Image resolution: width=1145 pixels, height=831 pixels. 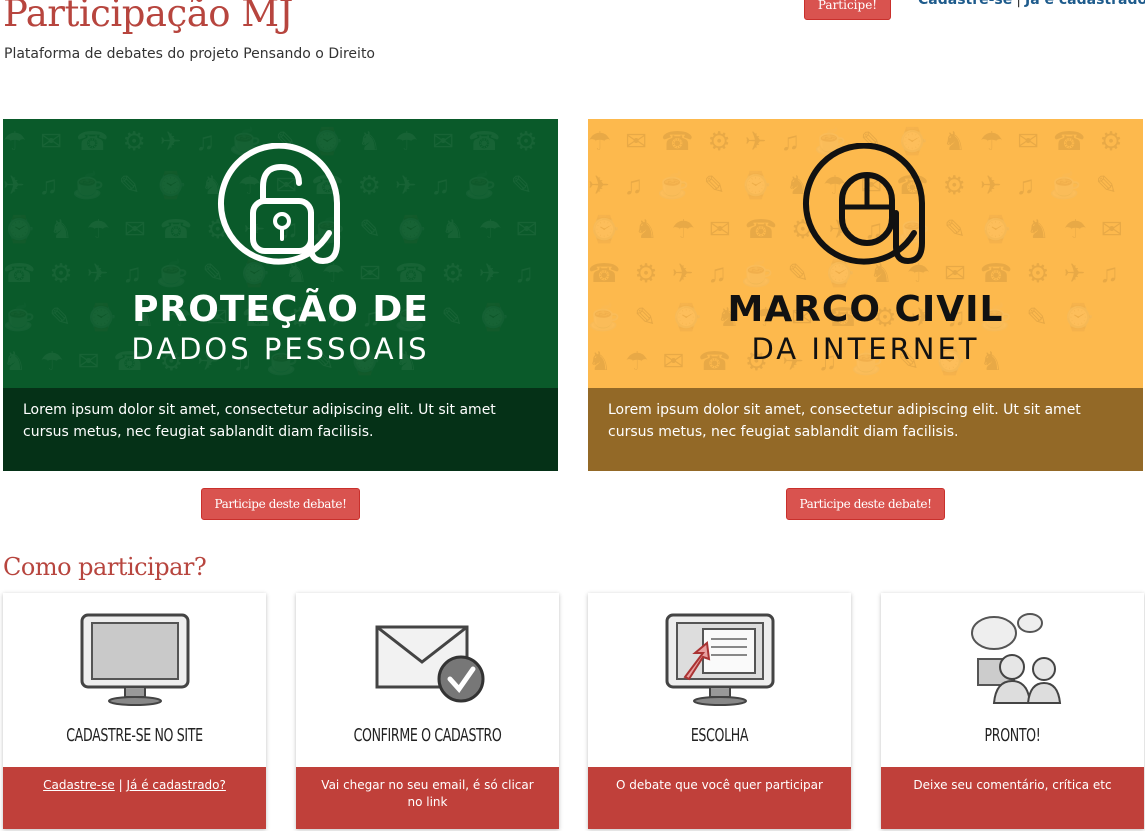 I want to click on people-chat-icon, so click(x=1015, y=658).